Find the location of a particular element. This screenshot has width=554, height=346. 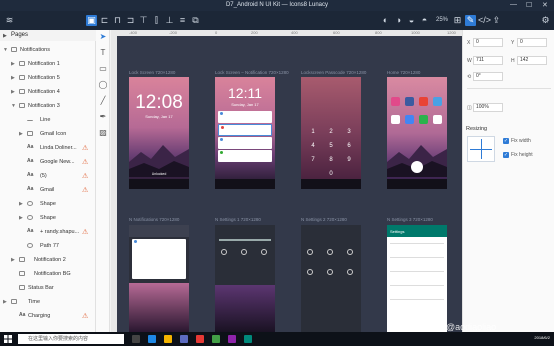

drive-app-icon is located at coordinates (437, 119).